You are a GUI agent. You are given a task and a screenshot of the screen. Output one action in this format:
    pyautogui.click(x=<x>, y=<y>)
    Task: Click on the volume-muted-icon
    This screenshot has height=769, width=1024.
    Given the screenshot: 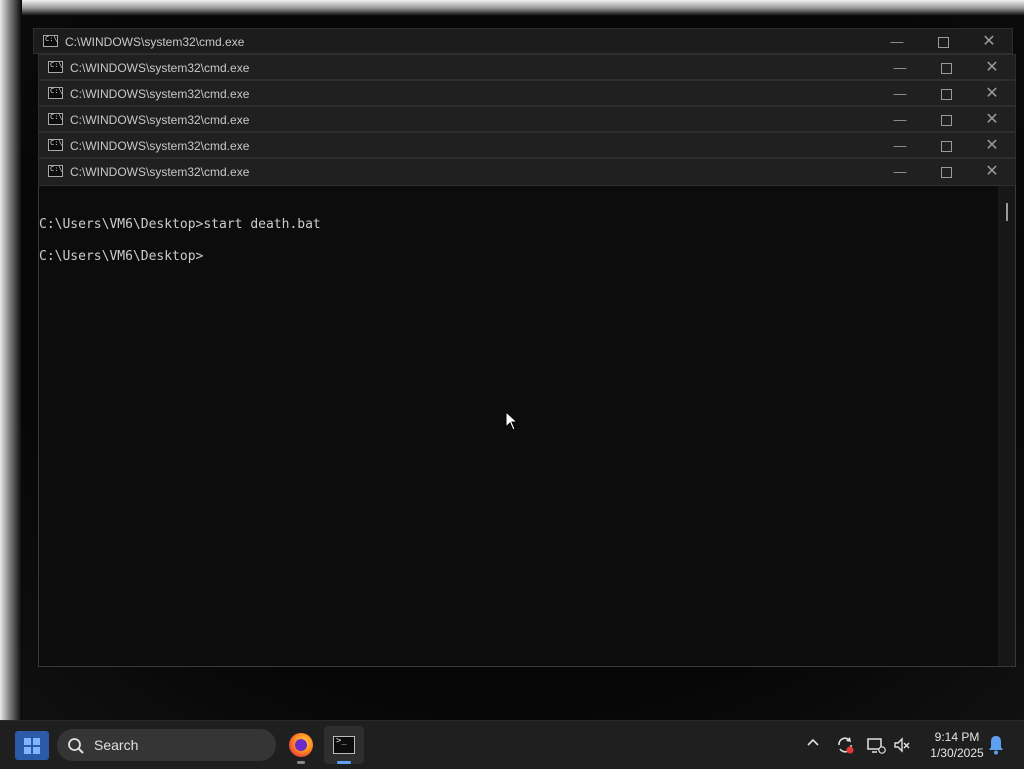 What is the action you would take?
    pyautogui.click(x=902, y=745)
    